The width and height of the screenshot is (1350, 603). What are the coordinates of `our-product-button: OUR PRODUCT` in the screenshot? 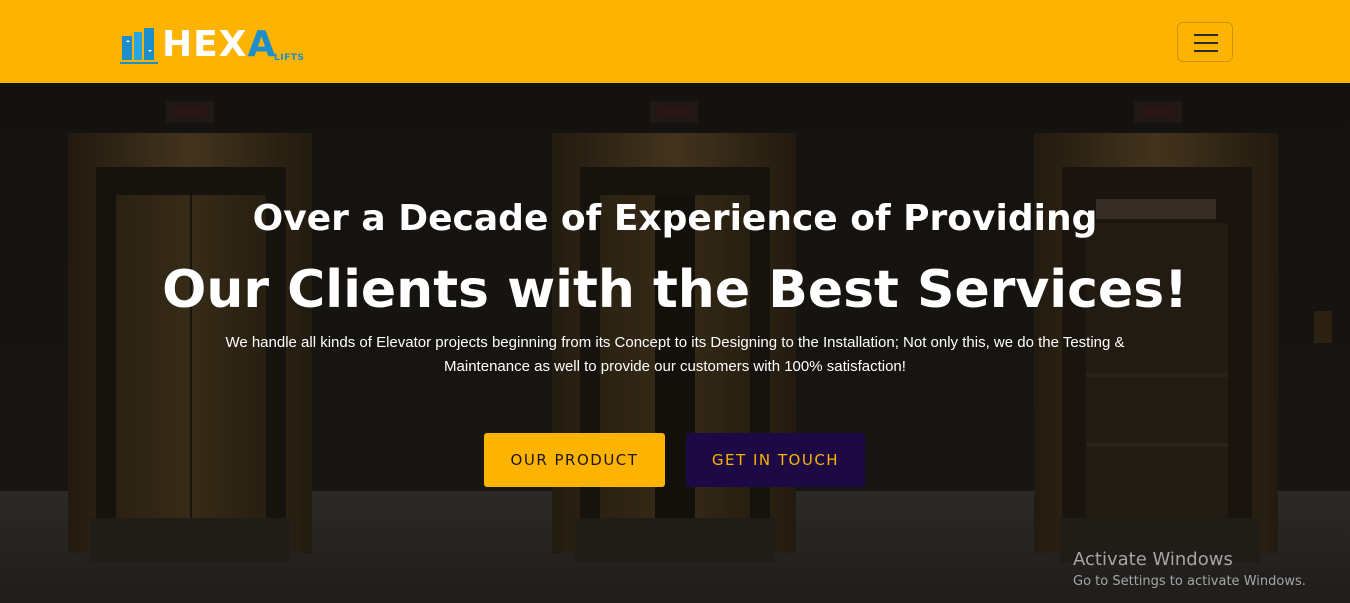 It's located at (574, 460).